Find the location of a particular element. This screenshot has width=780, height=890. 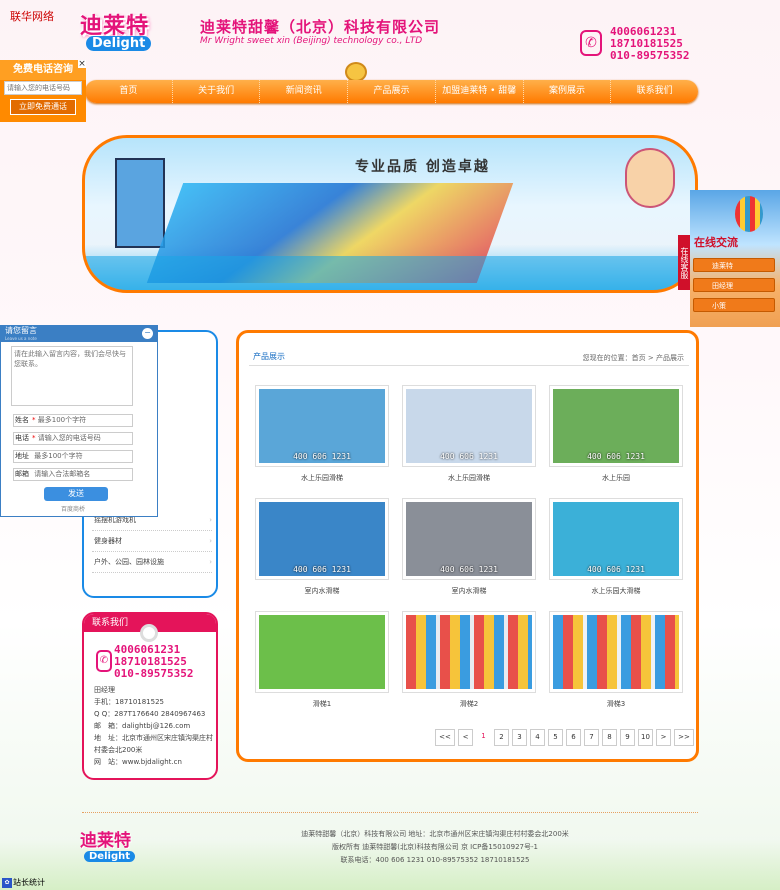

logo-en: Delight is located at coordinates (119, 43).